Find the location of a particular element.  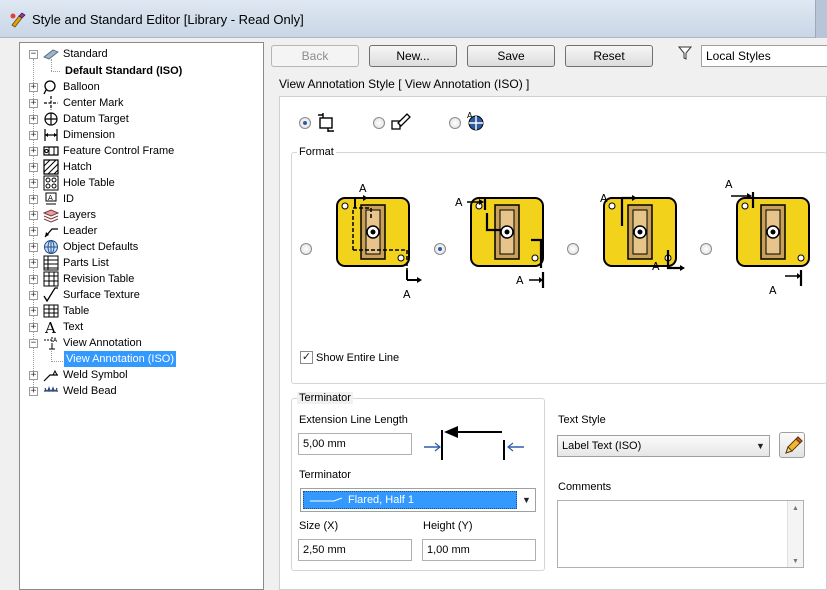

tree-item-balloon: + Balloon is located at coordinates (140, 87).